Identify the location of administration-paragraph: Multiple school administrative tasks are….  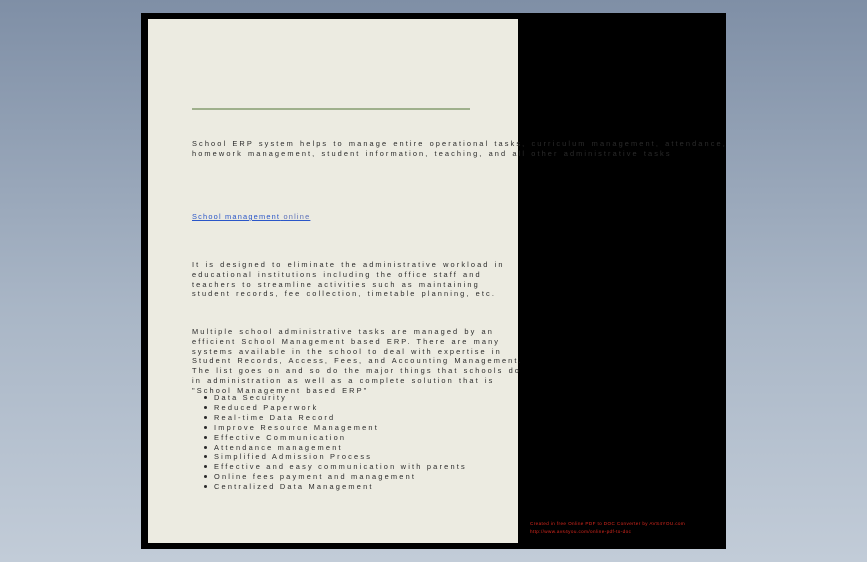
(357, 361).